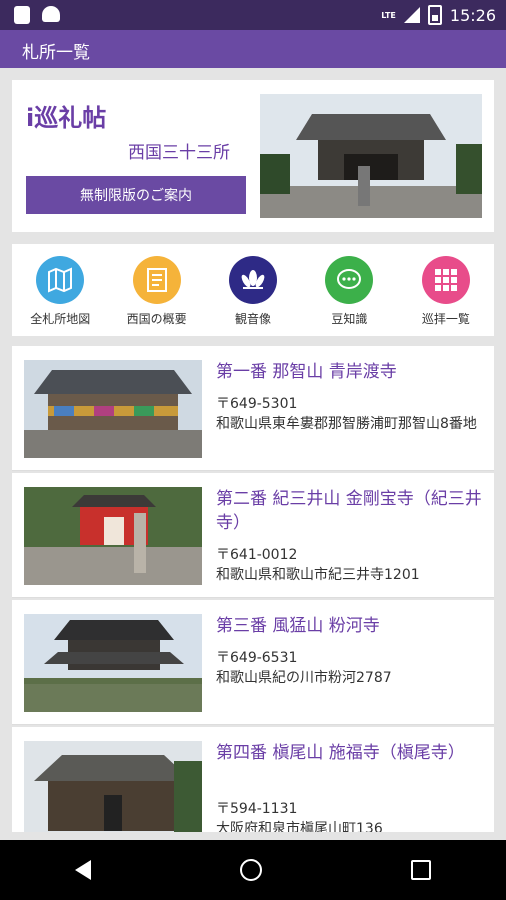  What do you see at coordinates (472, 15) in the screenshot?
I see `clock: 15:26` at bounding box center [472, 15].